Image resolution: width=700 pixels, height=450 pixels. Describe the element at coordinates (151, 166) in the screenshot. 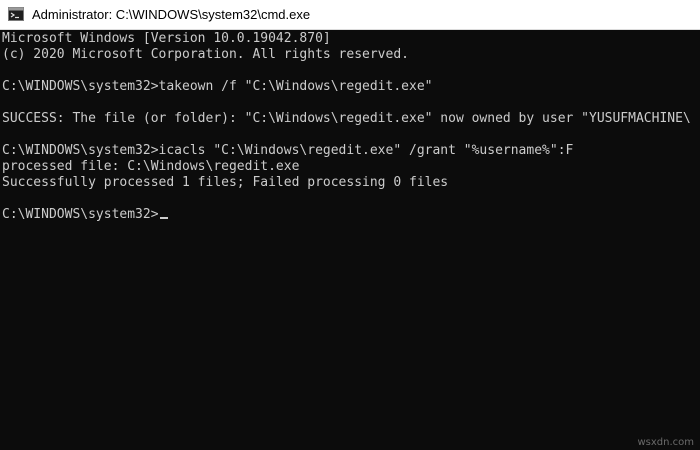

I see `console-line: processed file: C:\Windows\regedit.exe` at that location.